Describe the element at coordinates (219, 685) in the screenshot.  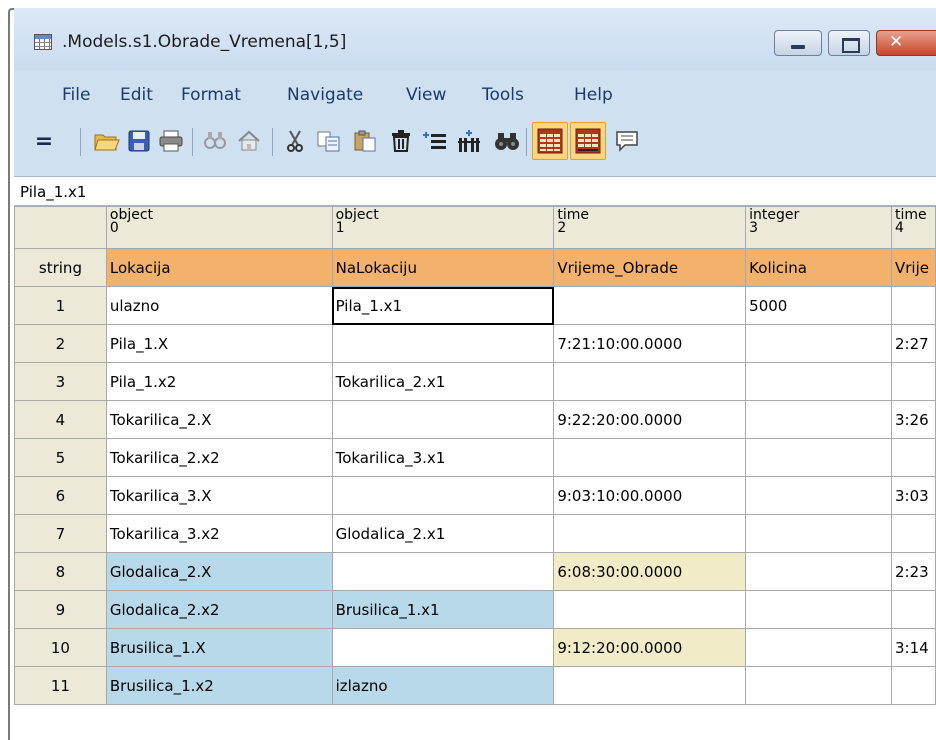
I see `table-cell: Brusilica_1.x2` at that location.